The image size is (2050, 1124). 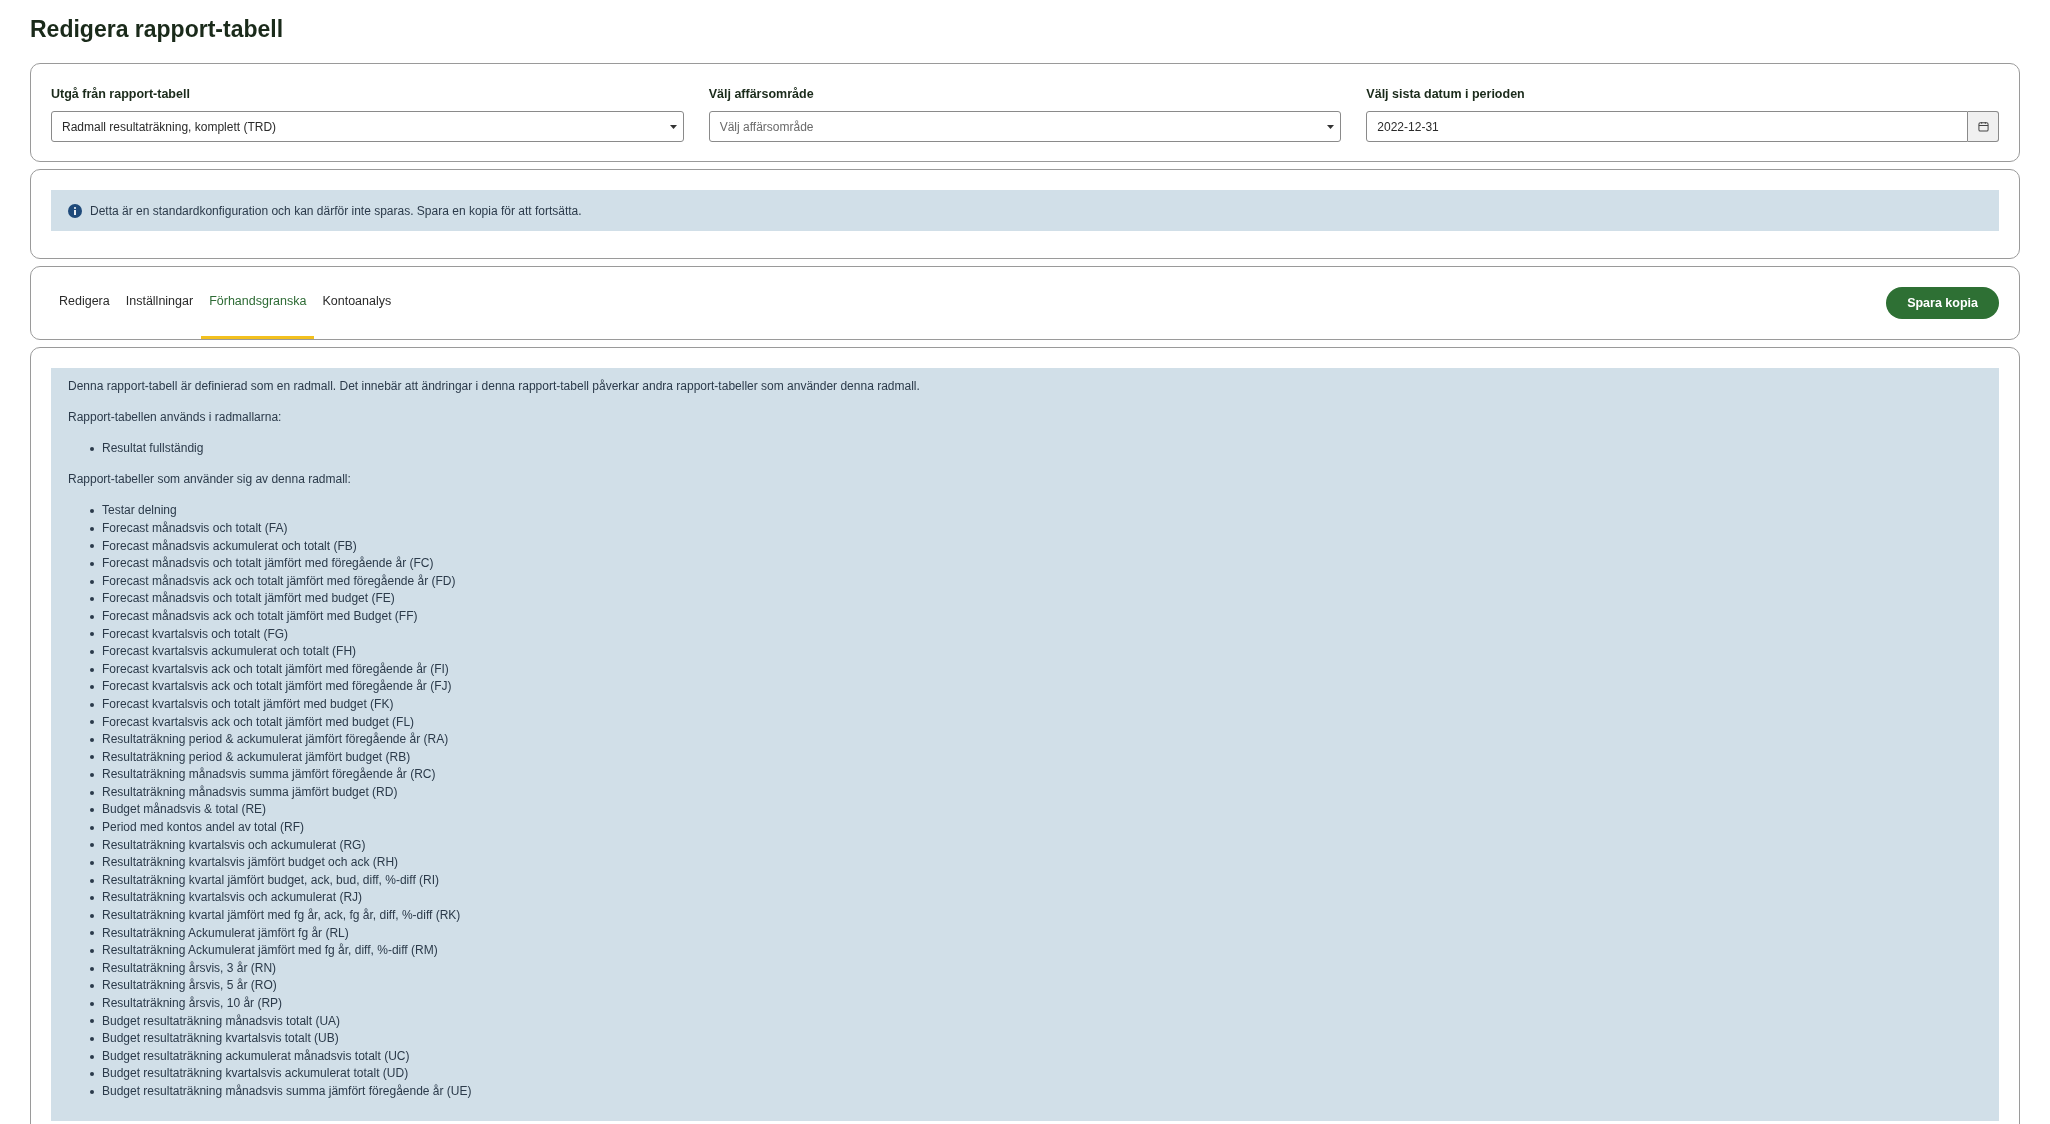 I want to click on list-item: Resultaträkning Ackumulerat jämfört fg år (RL), so click(x=225, y=933).